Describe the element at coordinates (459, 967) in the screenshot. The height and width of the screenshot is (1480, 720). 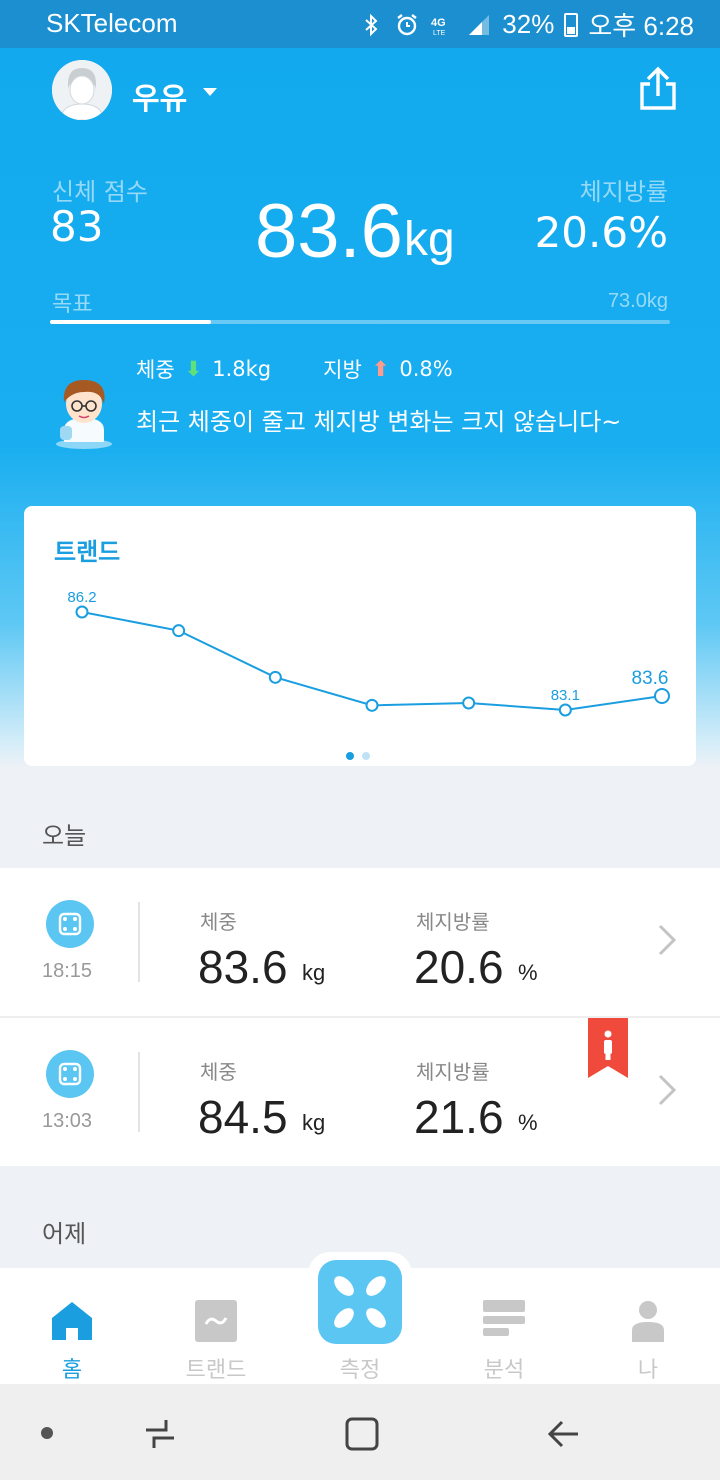
I see `body-fat-value: 20.6` at that location.